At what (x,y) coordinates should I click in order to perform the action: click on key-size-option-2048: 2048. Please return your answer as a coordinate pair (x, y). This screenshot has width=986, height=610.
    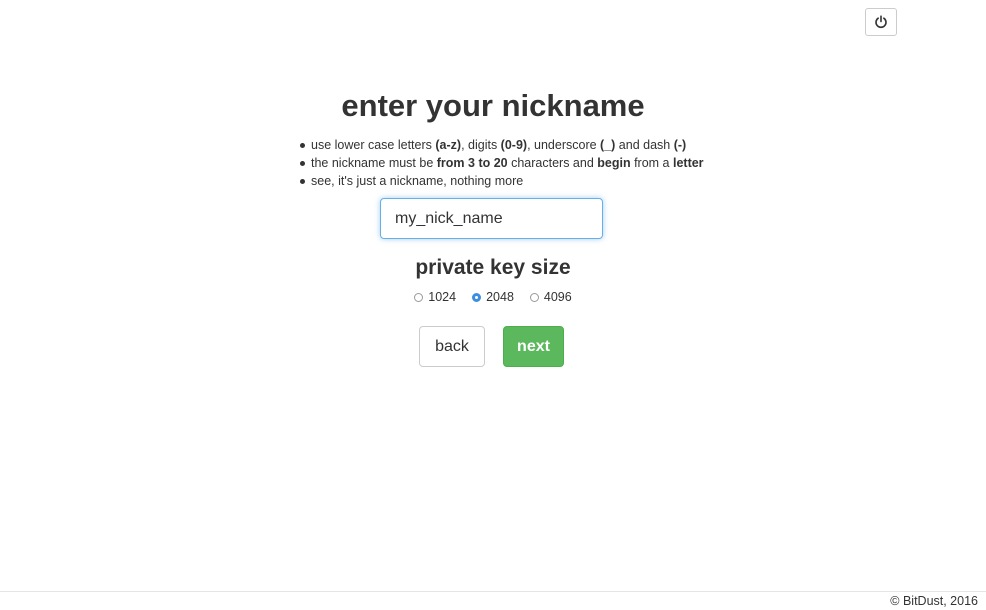
    Looking at the image, I should click on (493, 297).